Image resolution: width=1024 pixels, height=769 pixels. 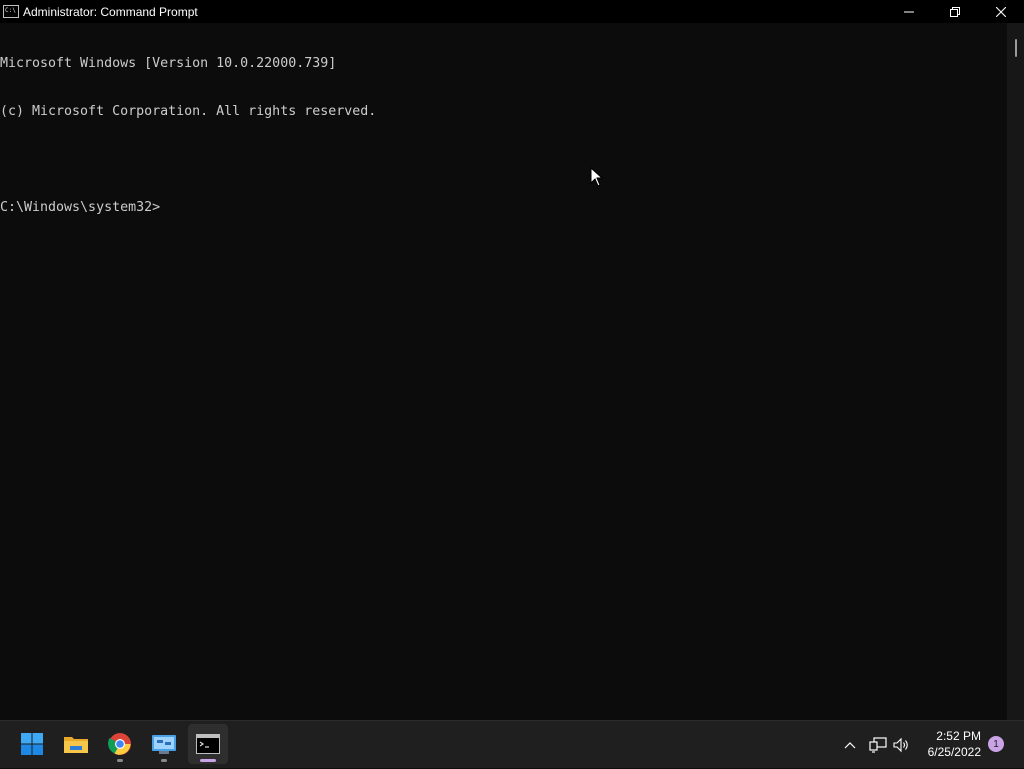 I want to click on folder-icon, so click(x=76, y=745).